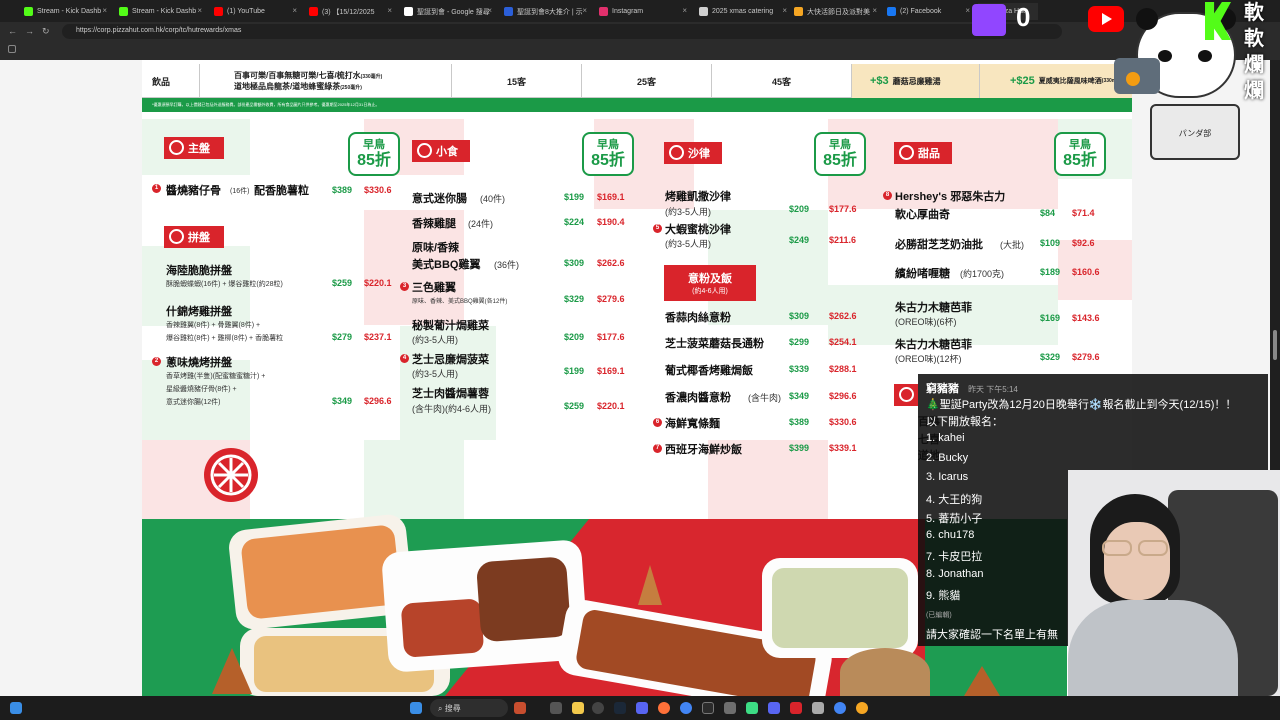 This screenshot has height=720, width=1280. What do you see at coordinates (240, 191) in the screenshot?
I see `menu-item-detail: (16件)` at bounding box center [240, 191].